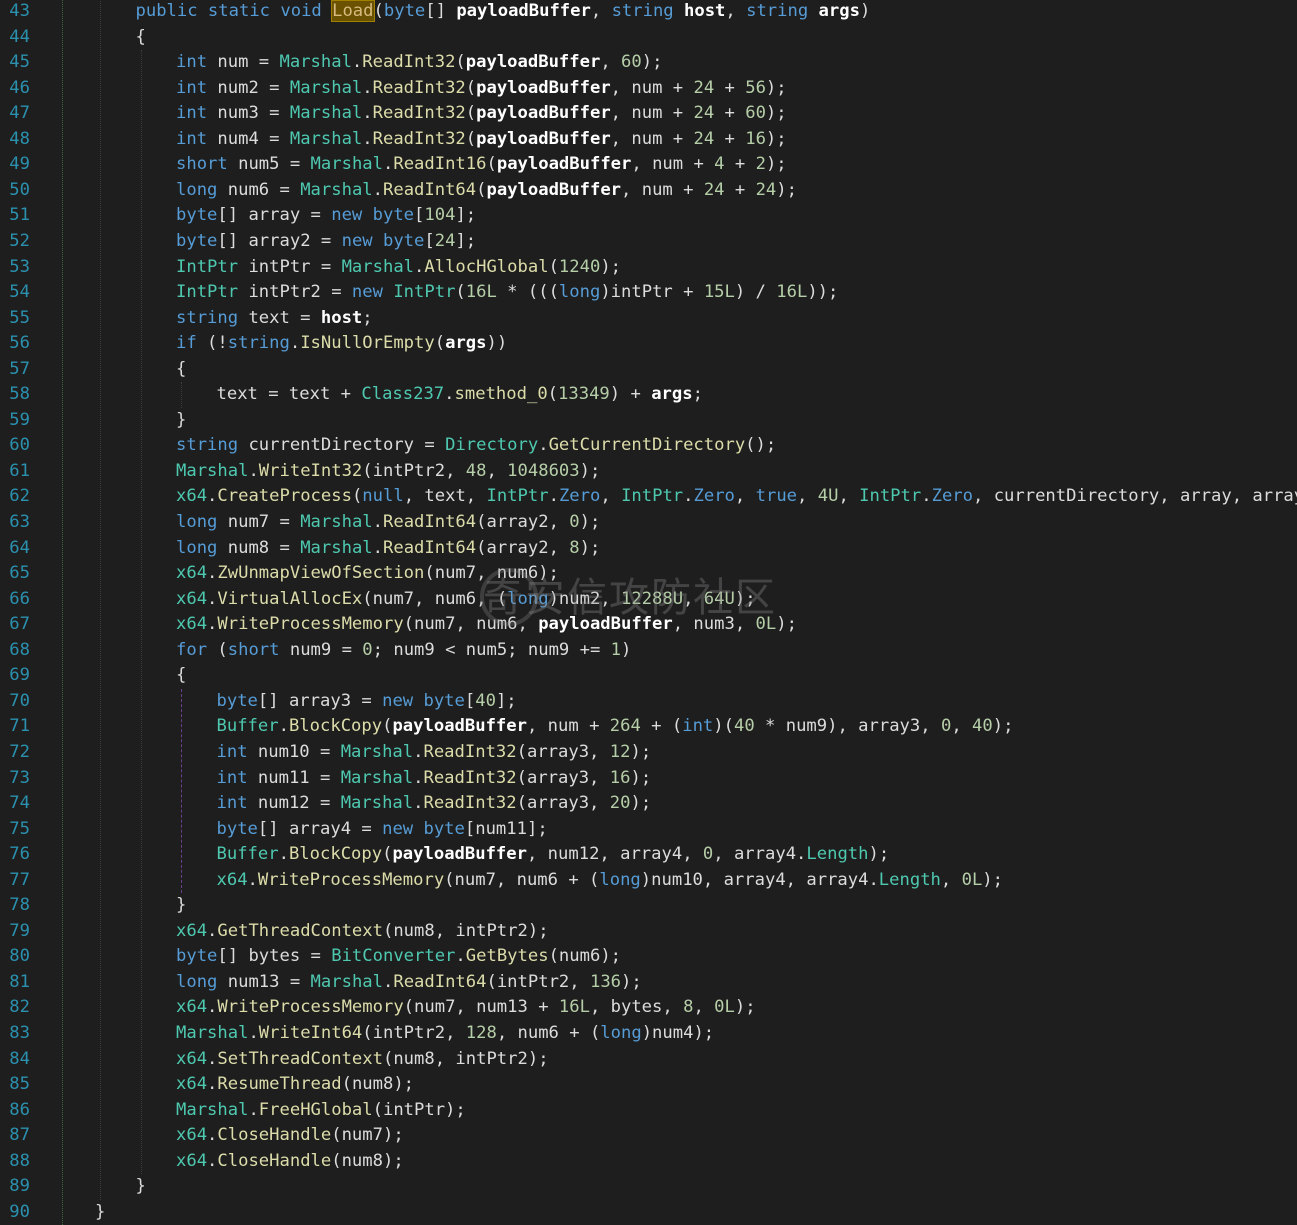 This screenshot has height=1225, width=1297. What do you see at coordinates (786, 624) in the screenshot?
I see `code-token: );` at bounding box center [786, 624].